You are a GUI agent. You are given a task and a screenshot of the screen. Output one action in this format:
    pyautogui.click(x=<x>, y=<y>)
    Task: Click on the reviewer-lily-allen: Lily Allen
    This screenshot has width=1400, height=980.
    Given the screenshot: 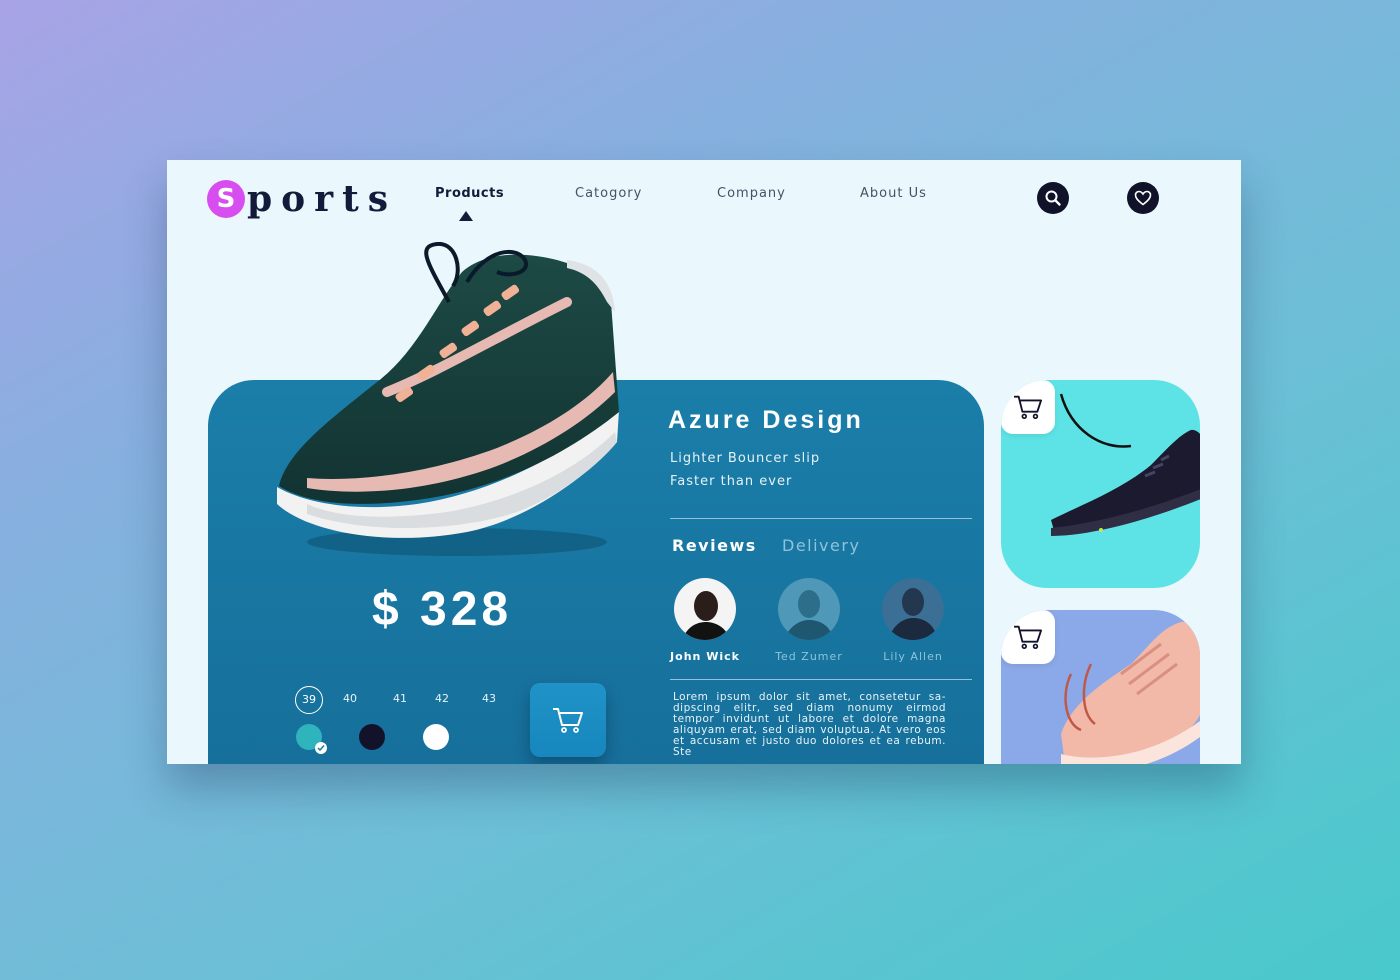 What is the action you would take?
    pyautogui.click(x=913, y=620)
    